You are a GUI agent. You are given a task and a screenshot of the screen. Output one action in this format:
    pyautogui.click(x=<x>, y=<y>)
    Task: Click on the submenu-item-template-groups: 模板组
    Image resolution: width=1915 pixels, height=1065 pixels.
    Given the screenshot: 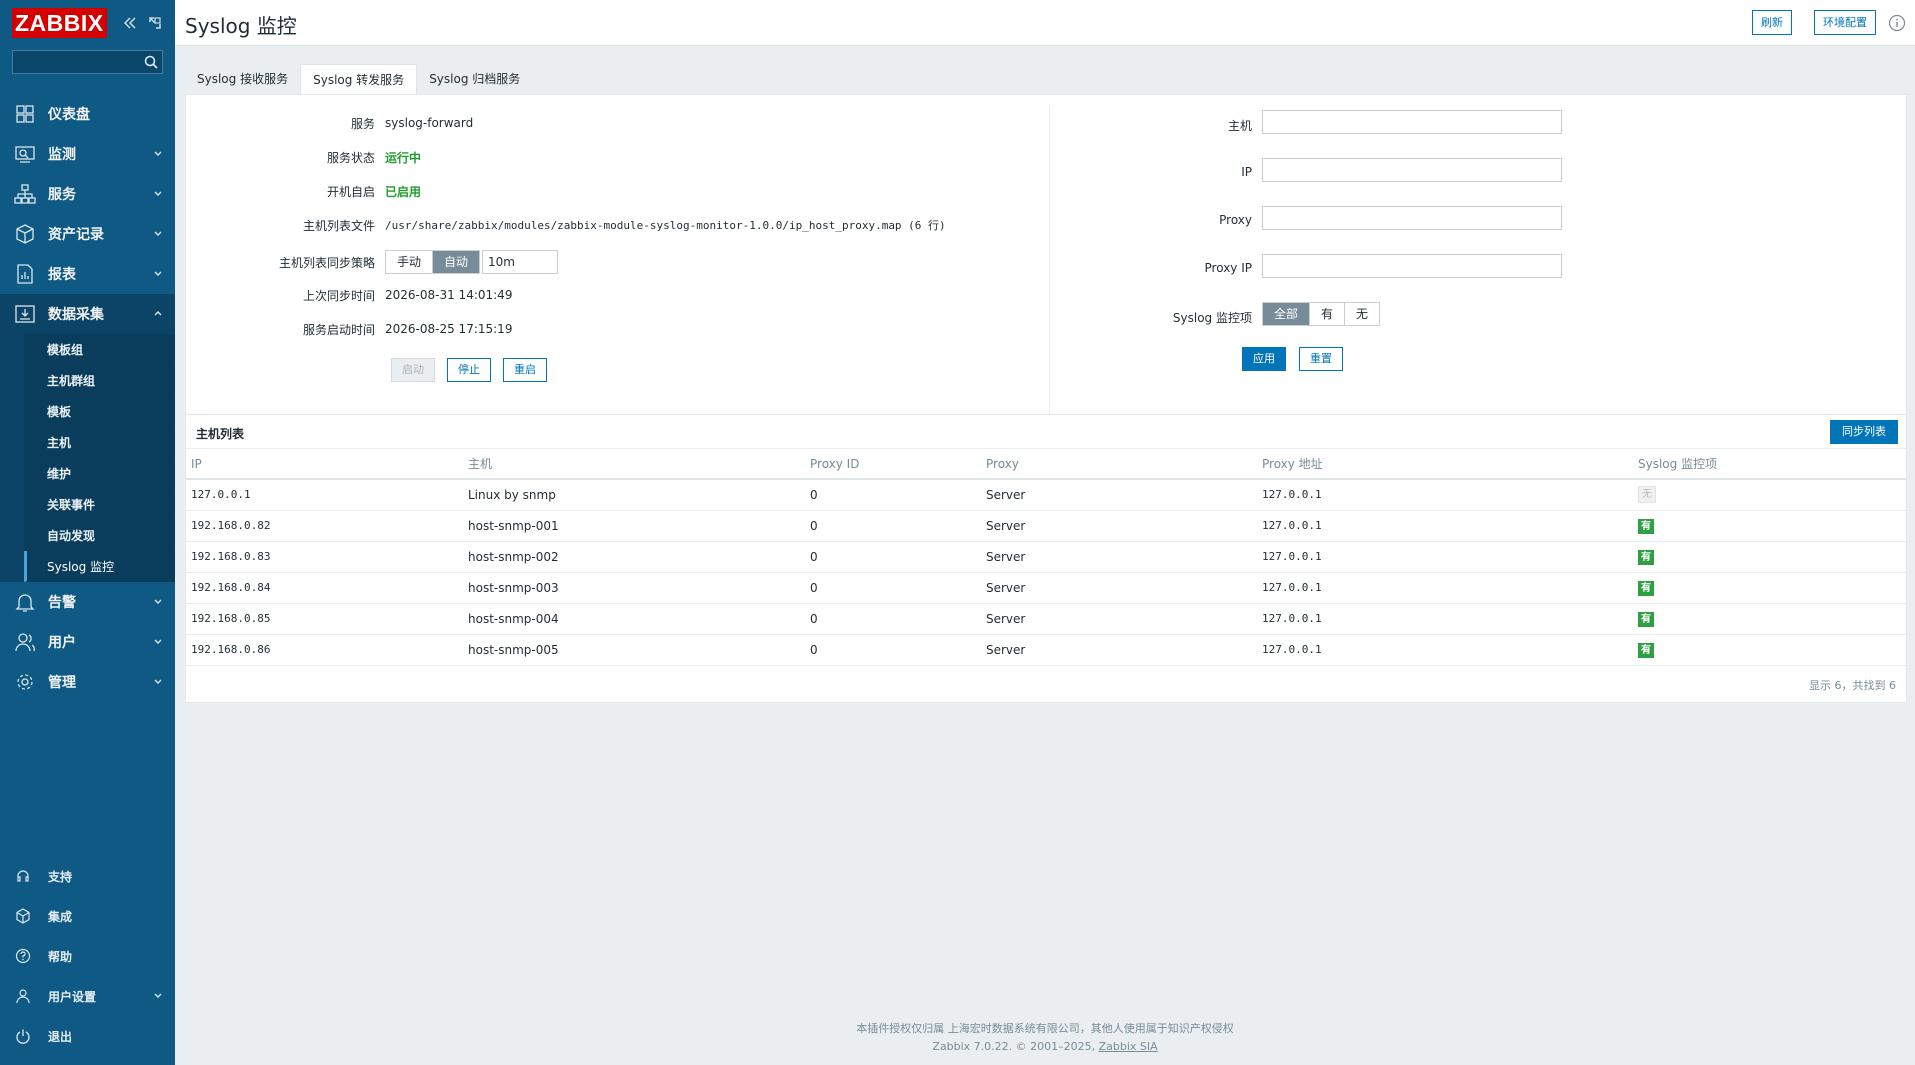 What is the action you would take?
    pyautogui.click(x=99, y=349)
    